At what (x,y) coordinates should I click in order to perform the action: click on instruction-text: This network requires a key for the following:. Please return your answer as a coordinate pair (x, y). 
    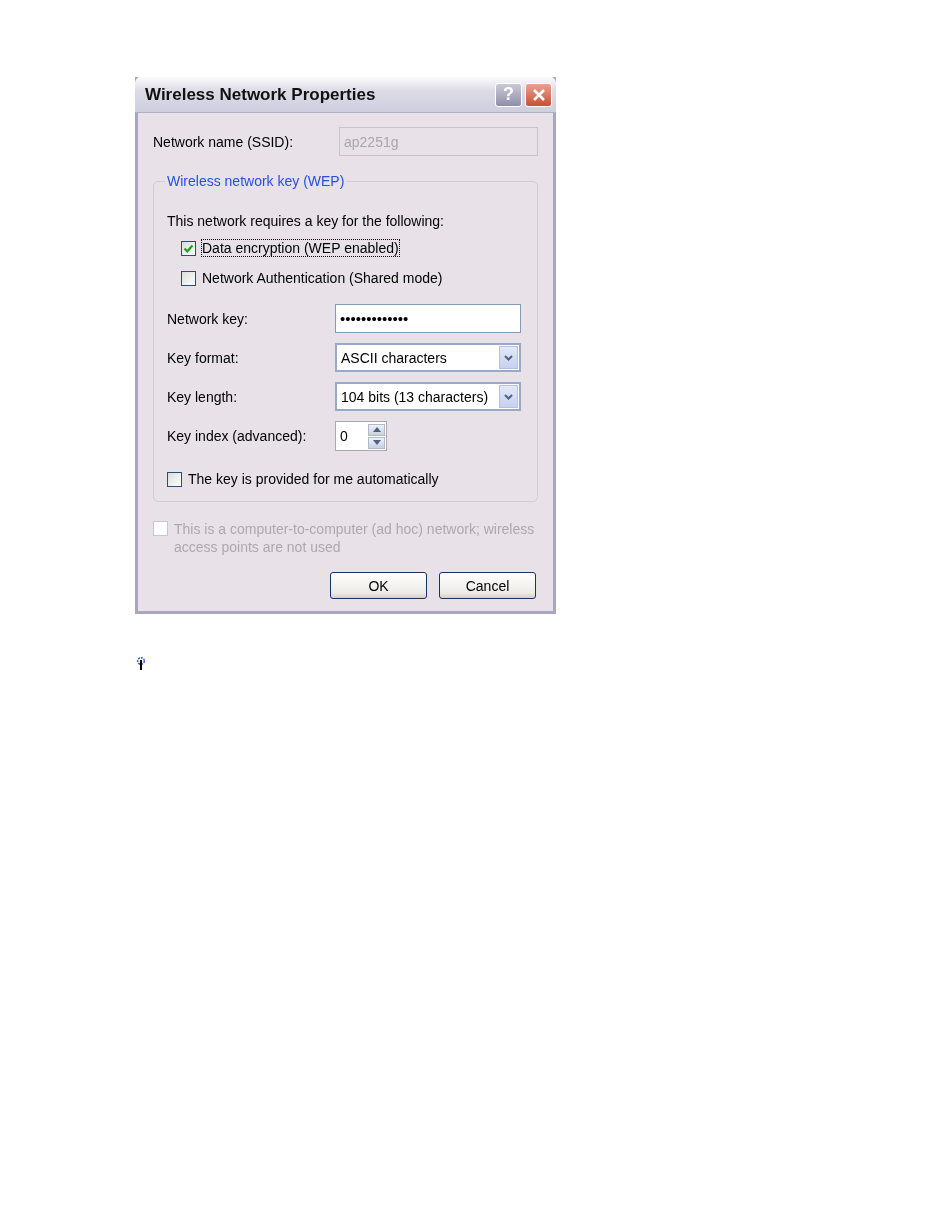
    Looking at the image, I should click on (306, 221).